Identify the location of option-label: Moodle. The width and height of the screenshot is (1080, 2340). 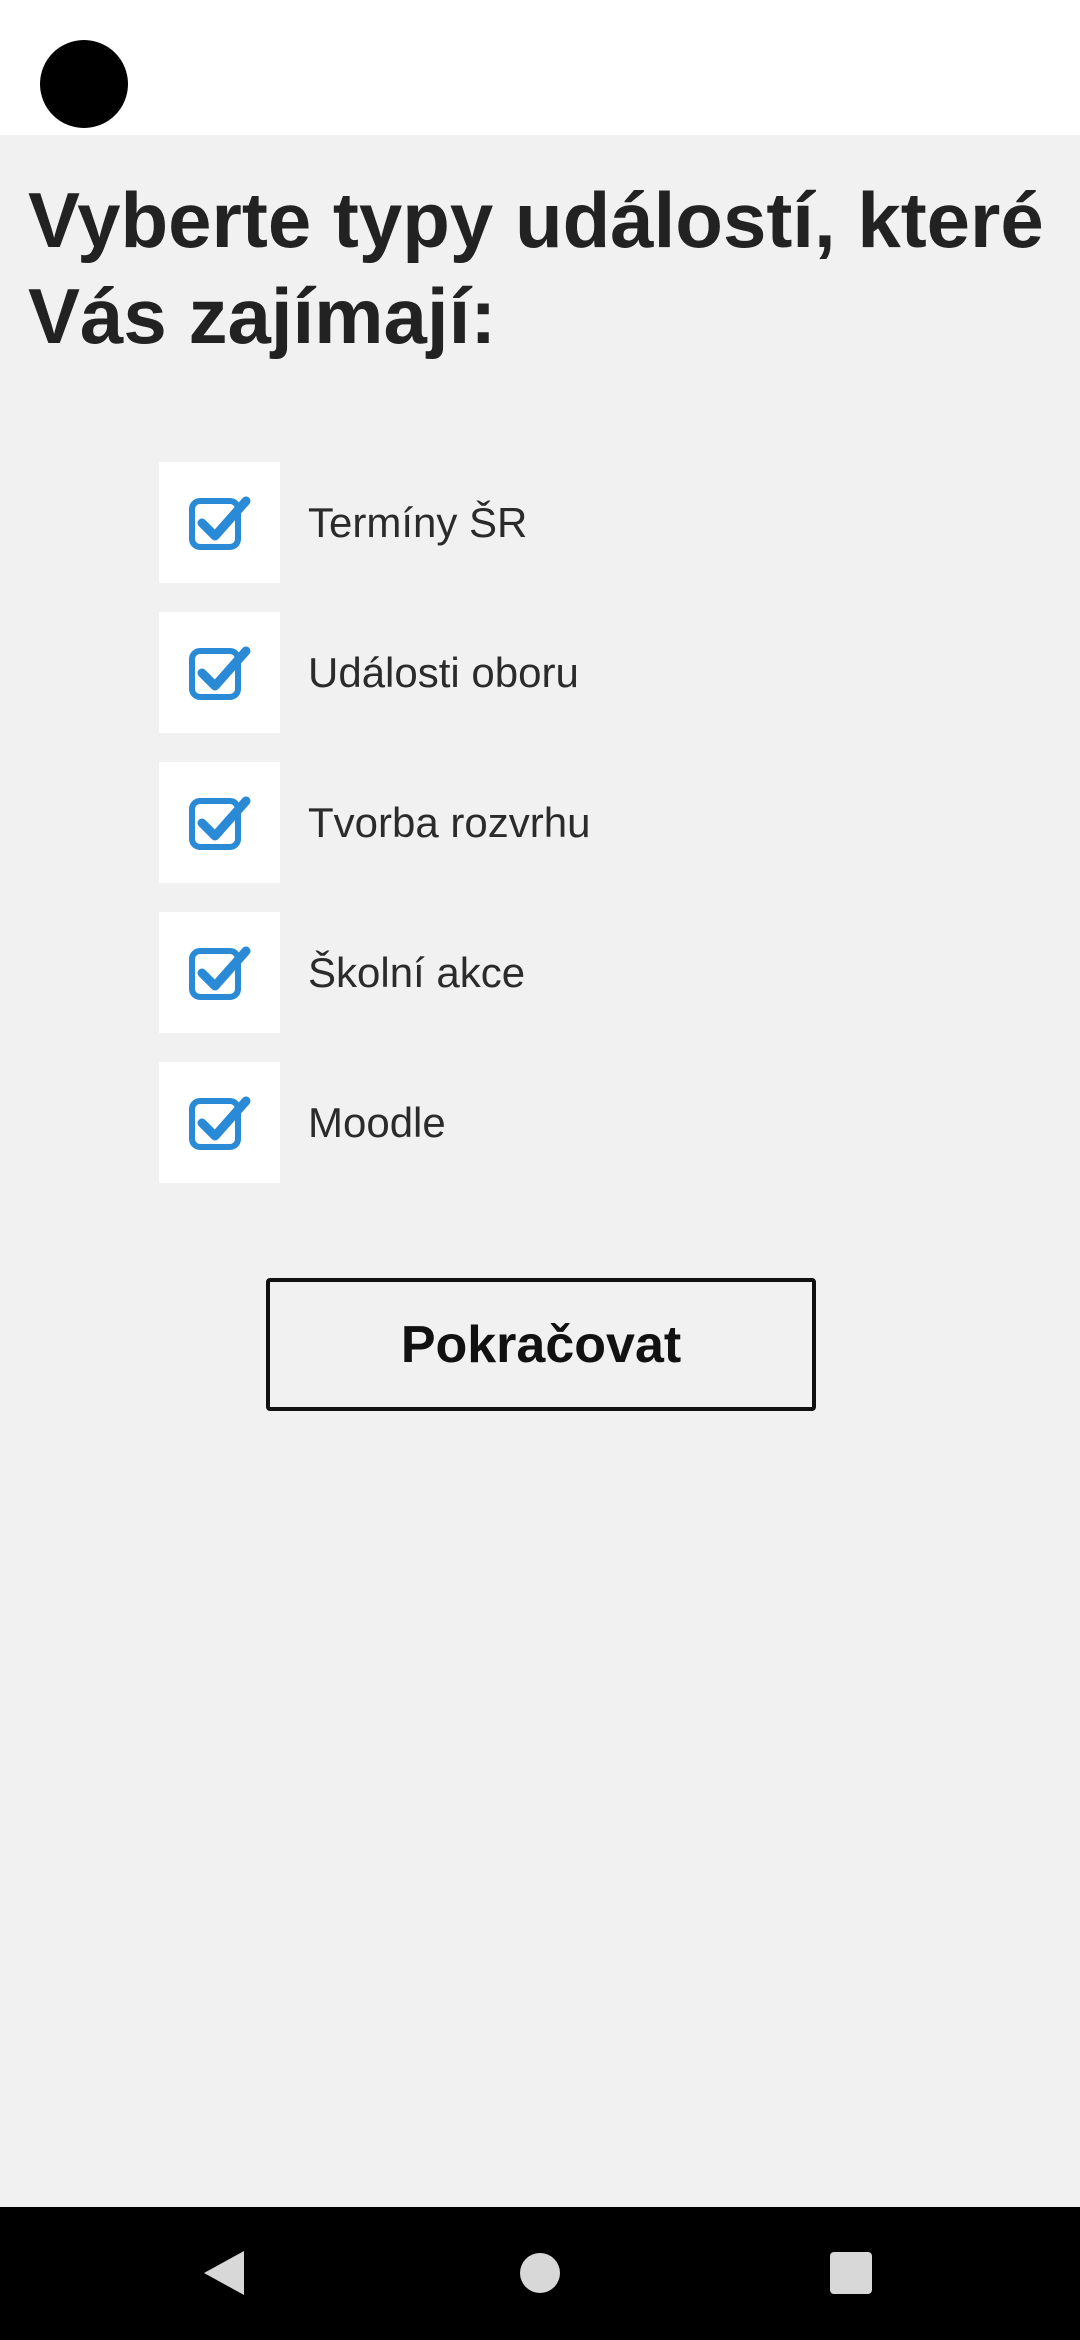
(377, 1122).